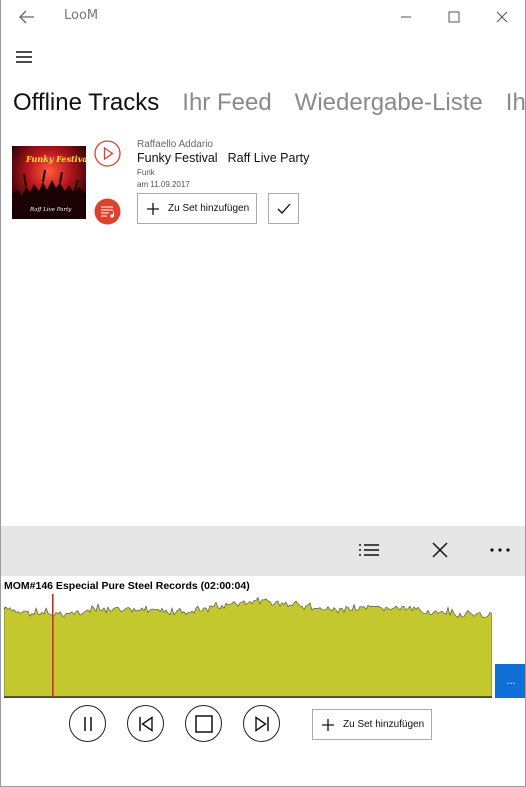 This screenshot has width=526, height=787. Describe the element at coordinates (515, 103) in the screenshot. I see `tab-ih: Ih` at that location.